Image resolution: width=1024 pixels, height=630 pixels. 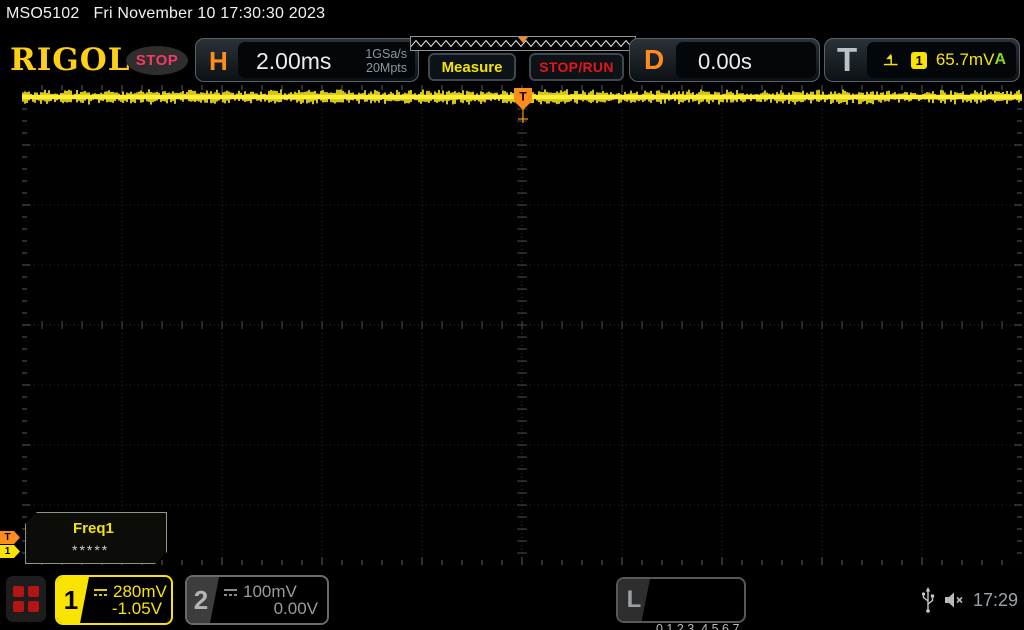 What do you see at coordinates (10, 537) in the screenshot?
I see `trigger-level-flag: T` at bounding box center [10, 537].